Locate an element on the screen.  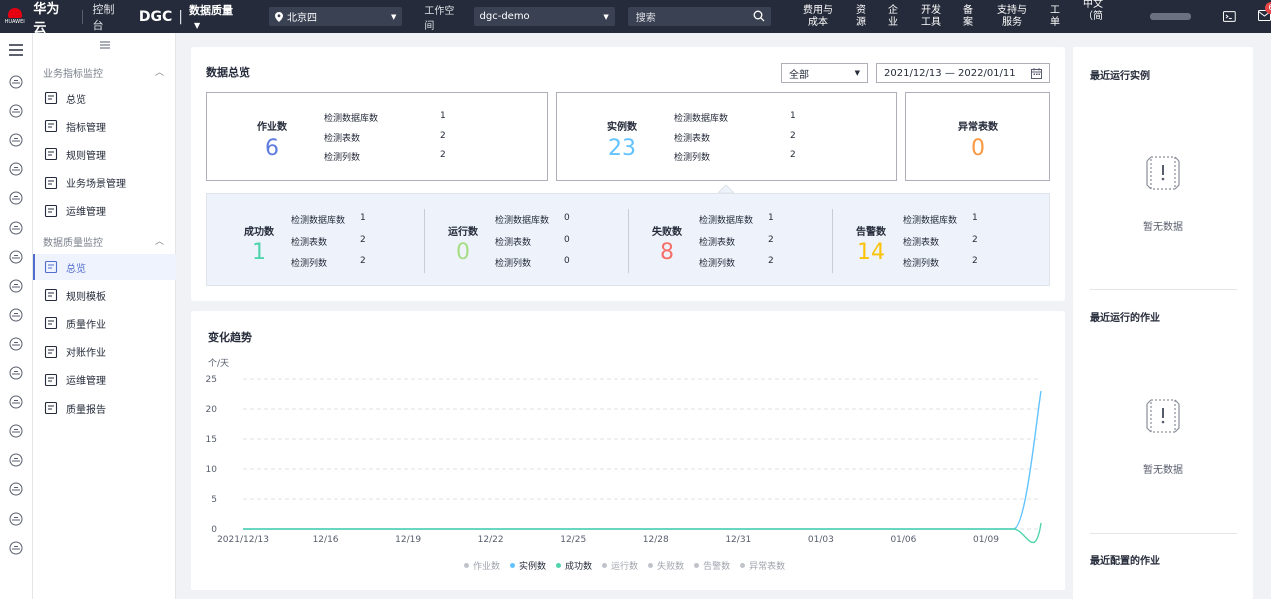
console-link: 控制台 is located at coordinates (109, 17).